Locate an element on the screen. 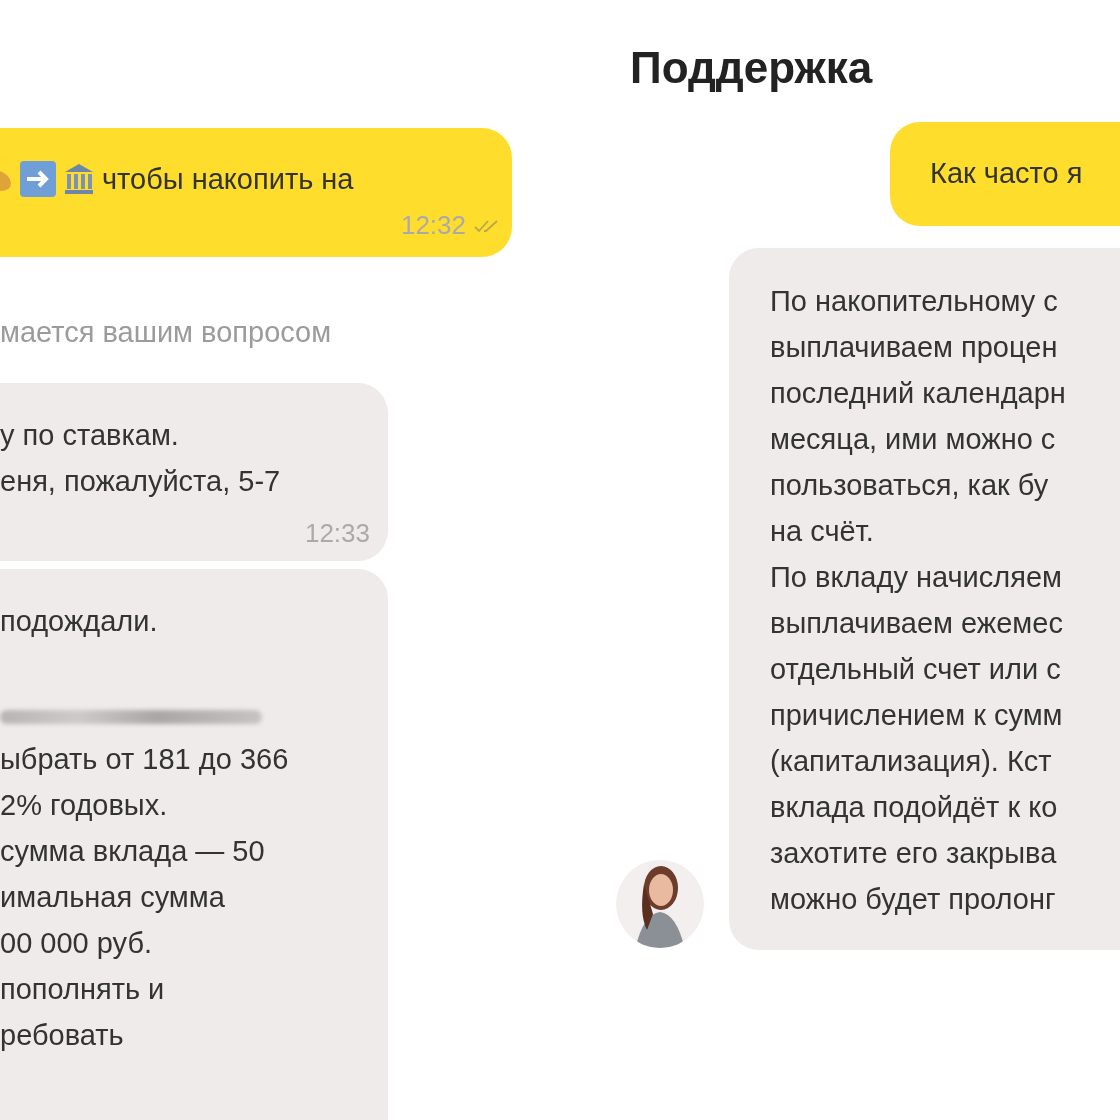 The height and width of the screenshot is (1120, 1120). message-text: ыбрать от 181 до 366 is located at coordinates (145, 759).